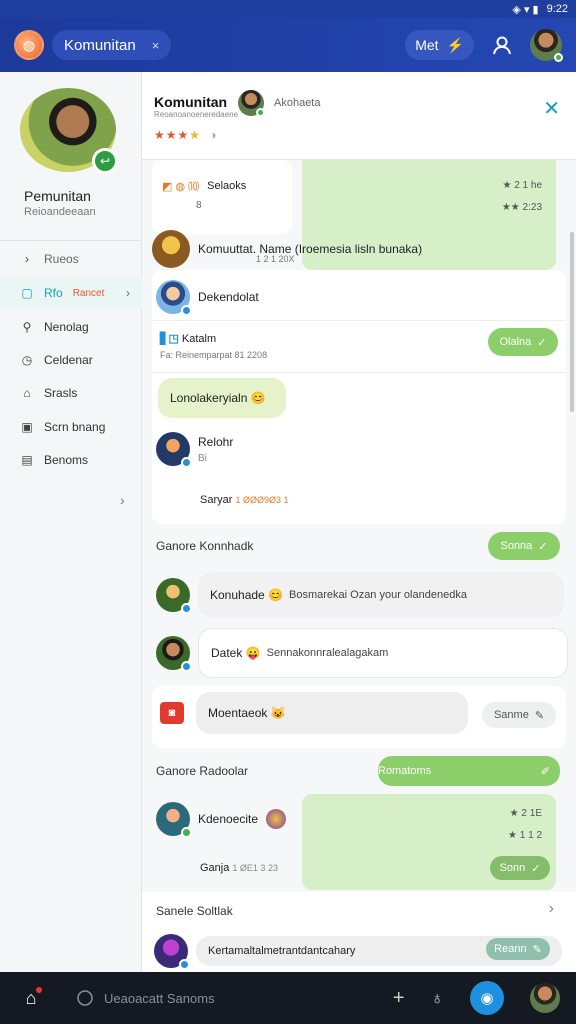  Describe the element at coordinates (57, 196) in the screenshot. I see `profile-name: Pemunitan` at that location.